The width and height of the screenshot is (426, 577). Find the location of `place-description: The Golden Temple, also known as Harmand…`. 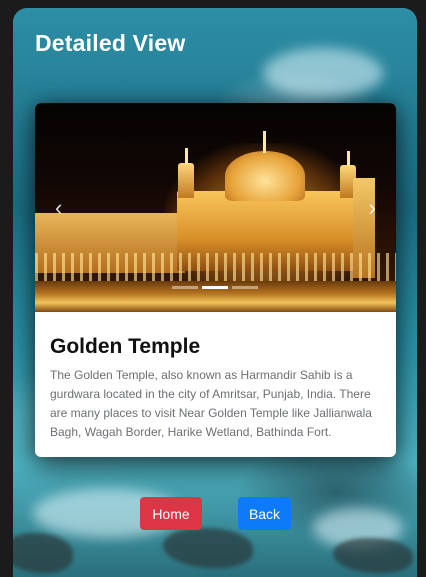

place-description: The Golden Temple, also known as Harmand… is located at coordinates (211, 403).